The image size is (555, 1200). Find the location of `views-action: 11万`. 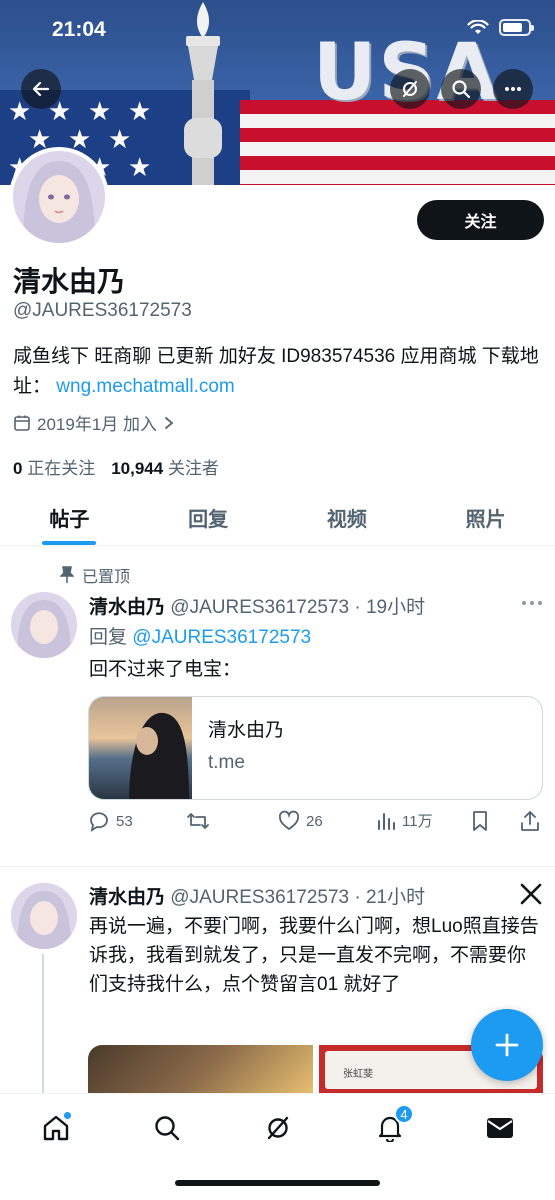

views-action: 11万 is located at coordinates (404, 820).